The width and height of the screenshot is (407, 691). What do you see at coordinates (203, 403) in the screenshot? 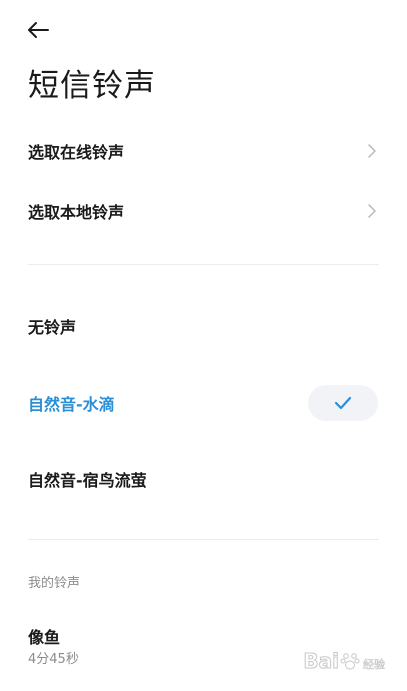
I see `ringtone-item-water-drop: 自然音-水滴` at bounding box center [203, 403].